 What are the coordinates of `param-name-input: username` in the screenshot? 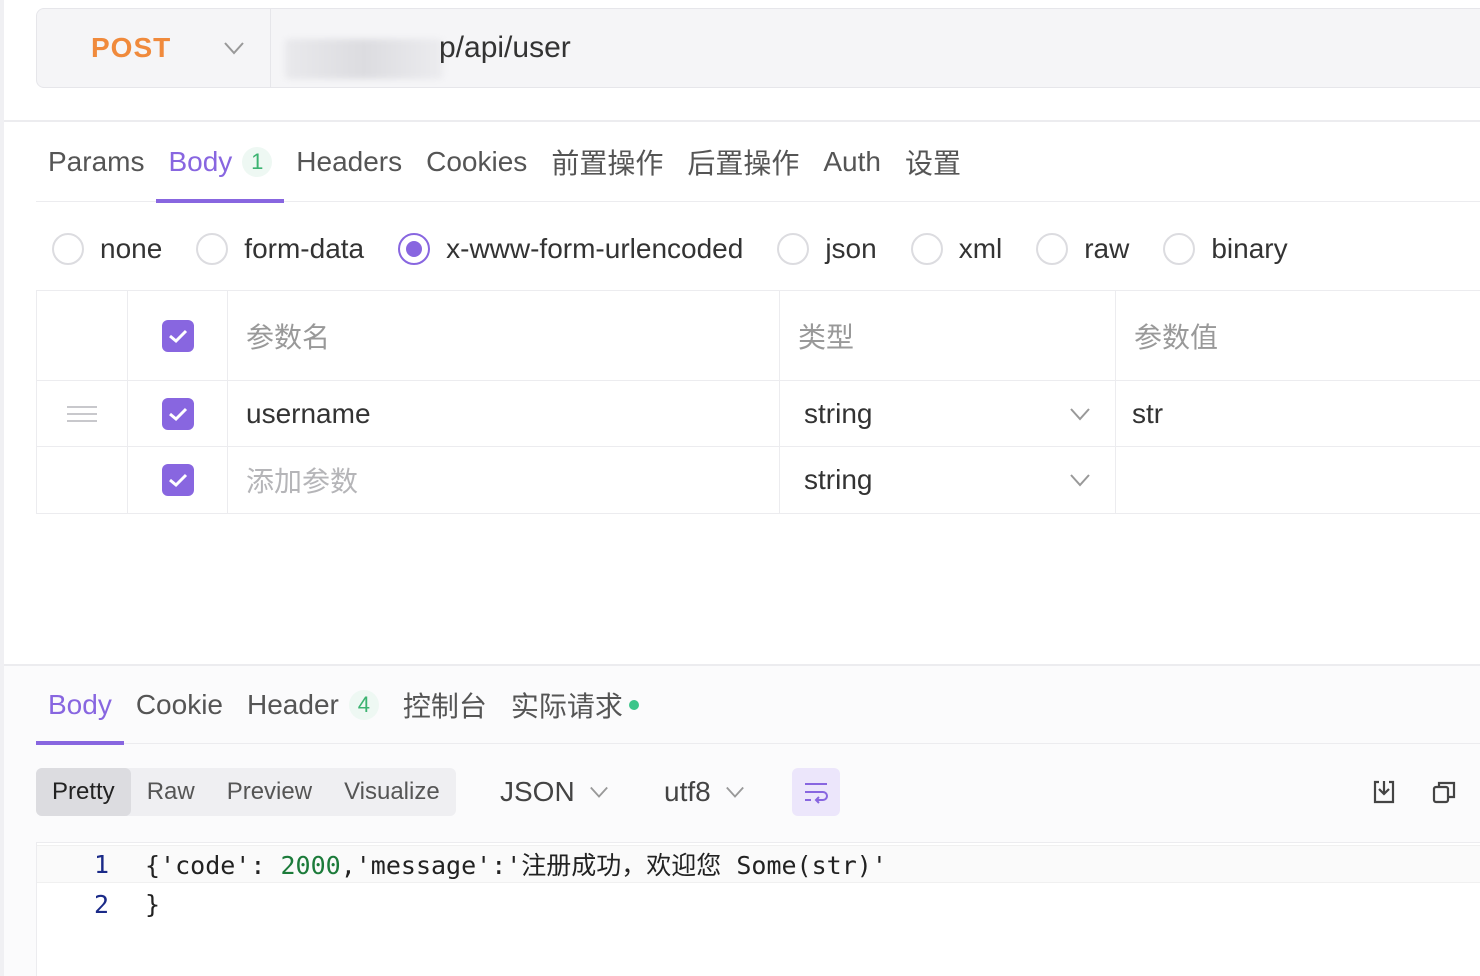 It's located at (504, 413).